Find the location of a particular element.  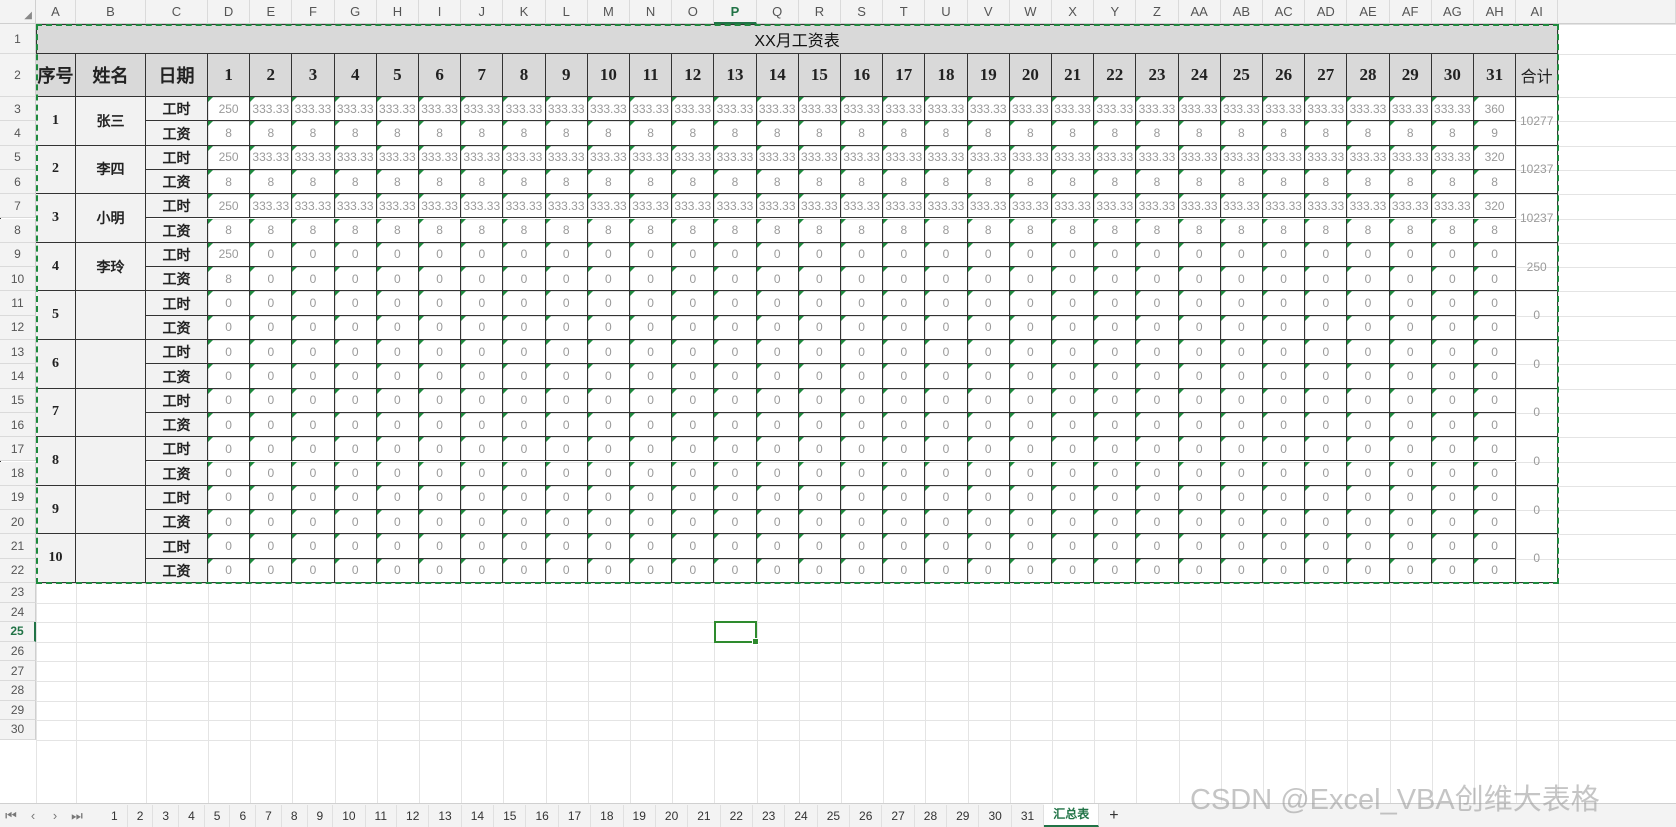

row-header: 18 is located at coordinates (18, 473).